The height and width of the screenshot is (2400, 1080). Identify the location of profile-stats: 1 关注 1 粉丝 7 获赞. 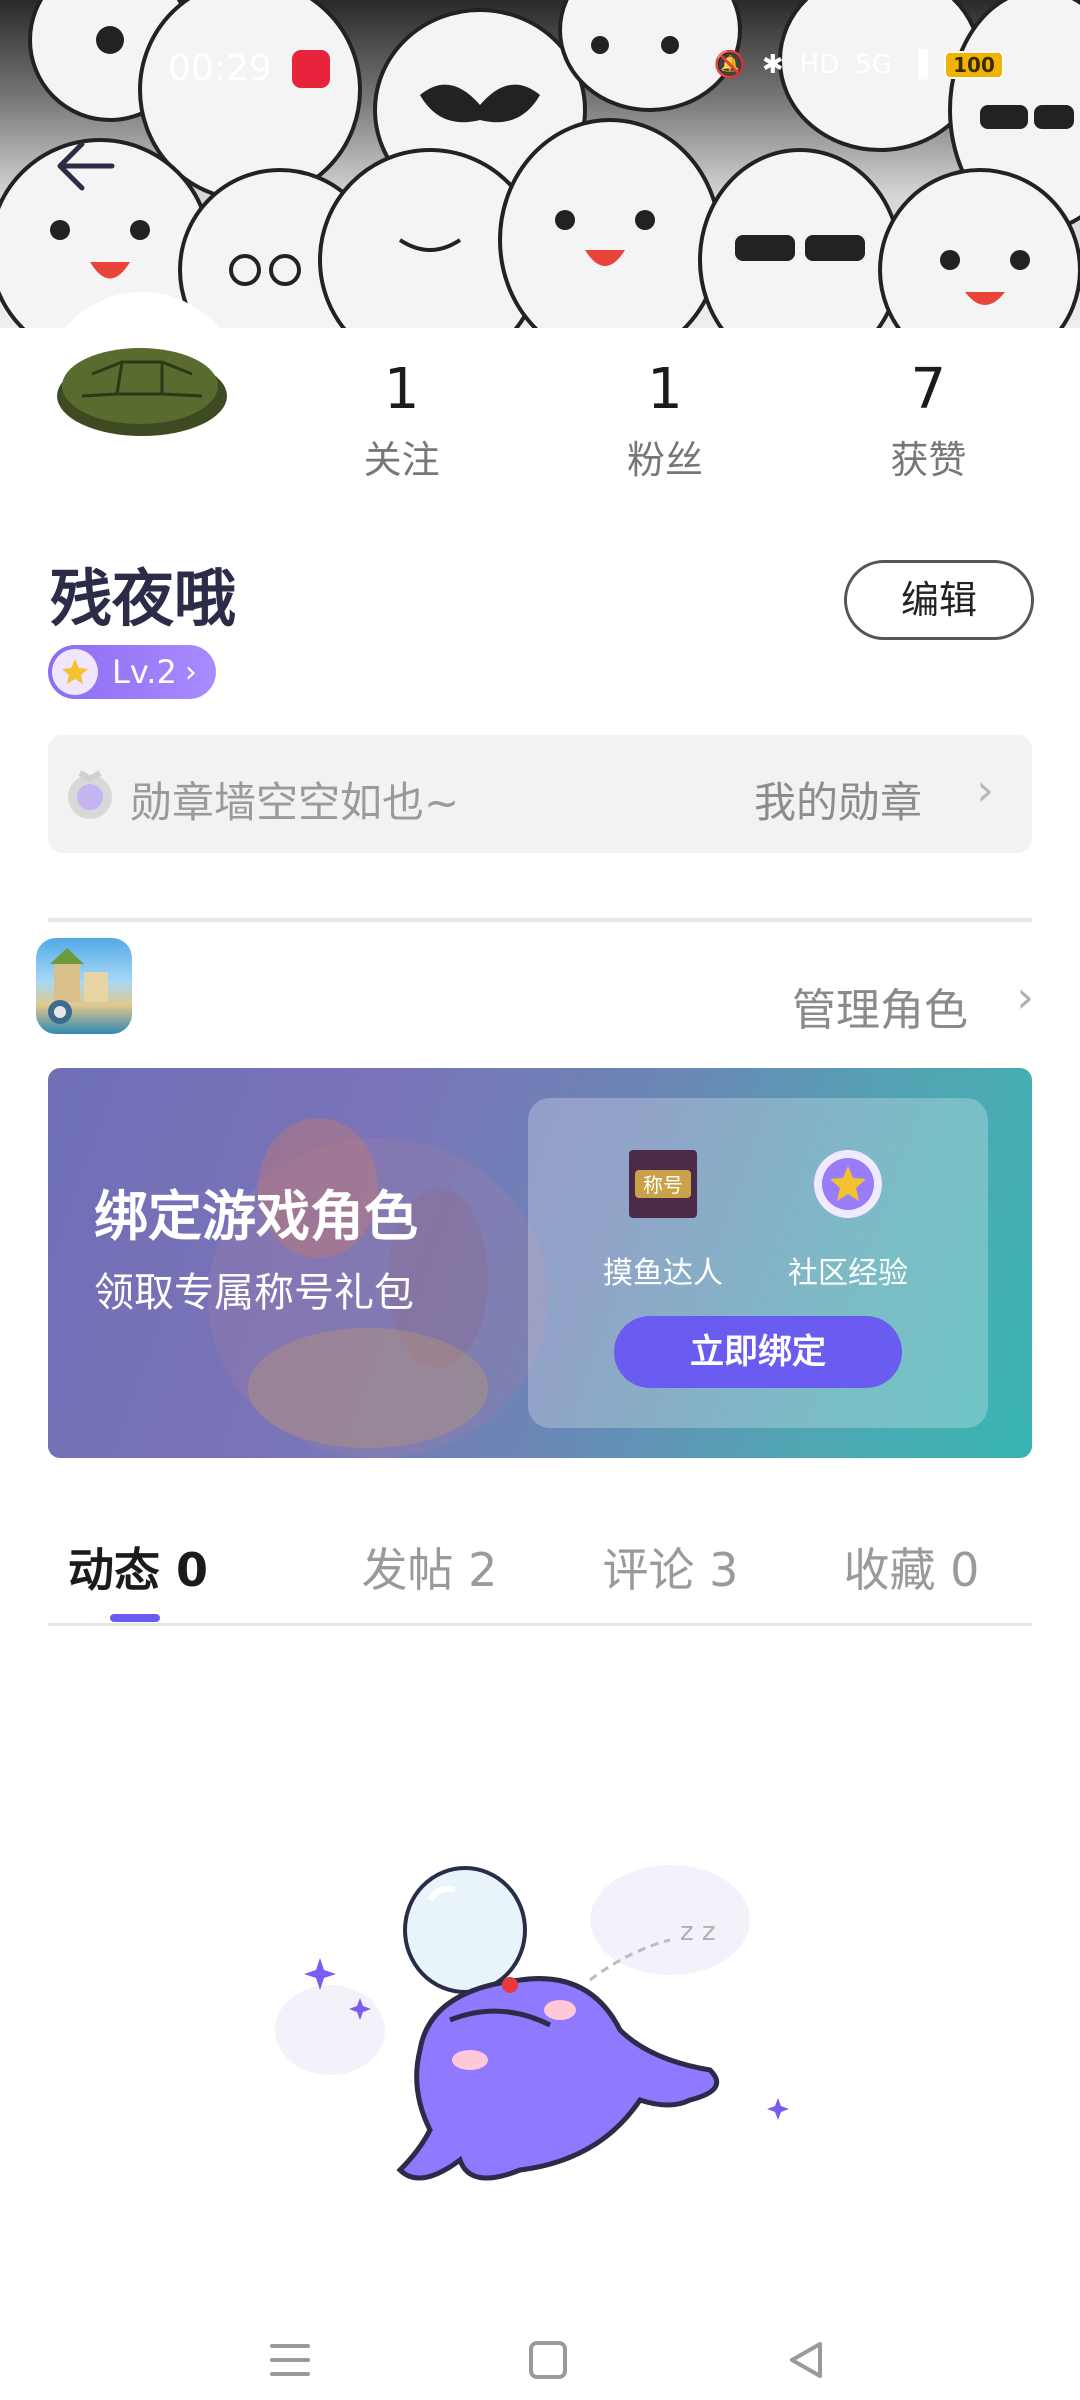
(665, 419).